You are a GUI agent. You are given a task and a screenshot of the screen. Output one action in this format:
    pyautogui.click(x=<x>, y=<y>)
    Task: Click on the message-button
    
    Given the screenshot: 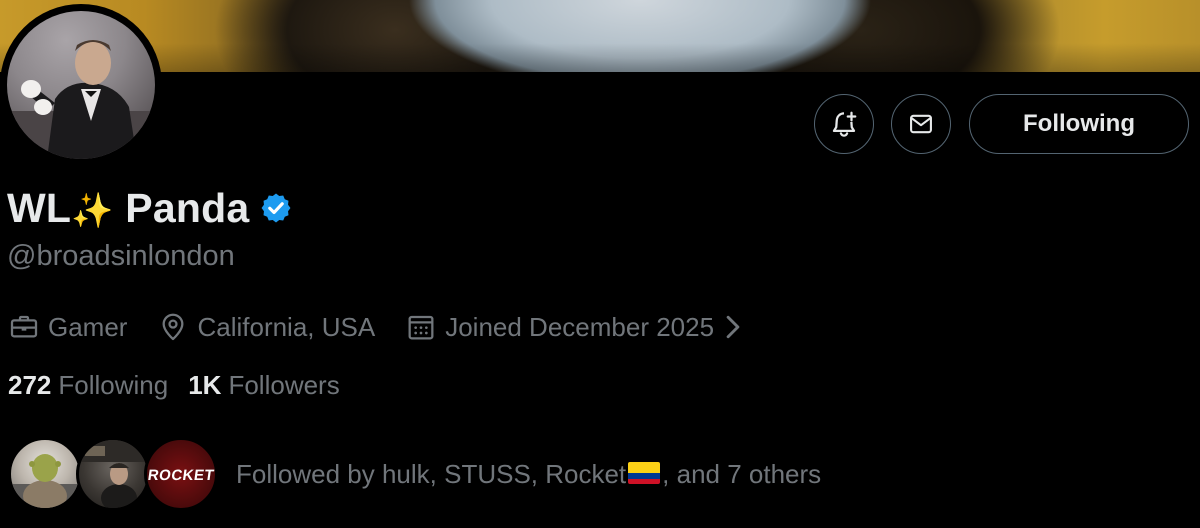 What is the action you would take?
    pyautogui.click(x=921, y=124)
    